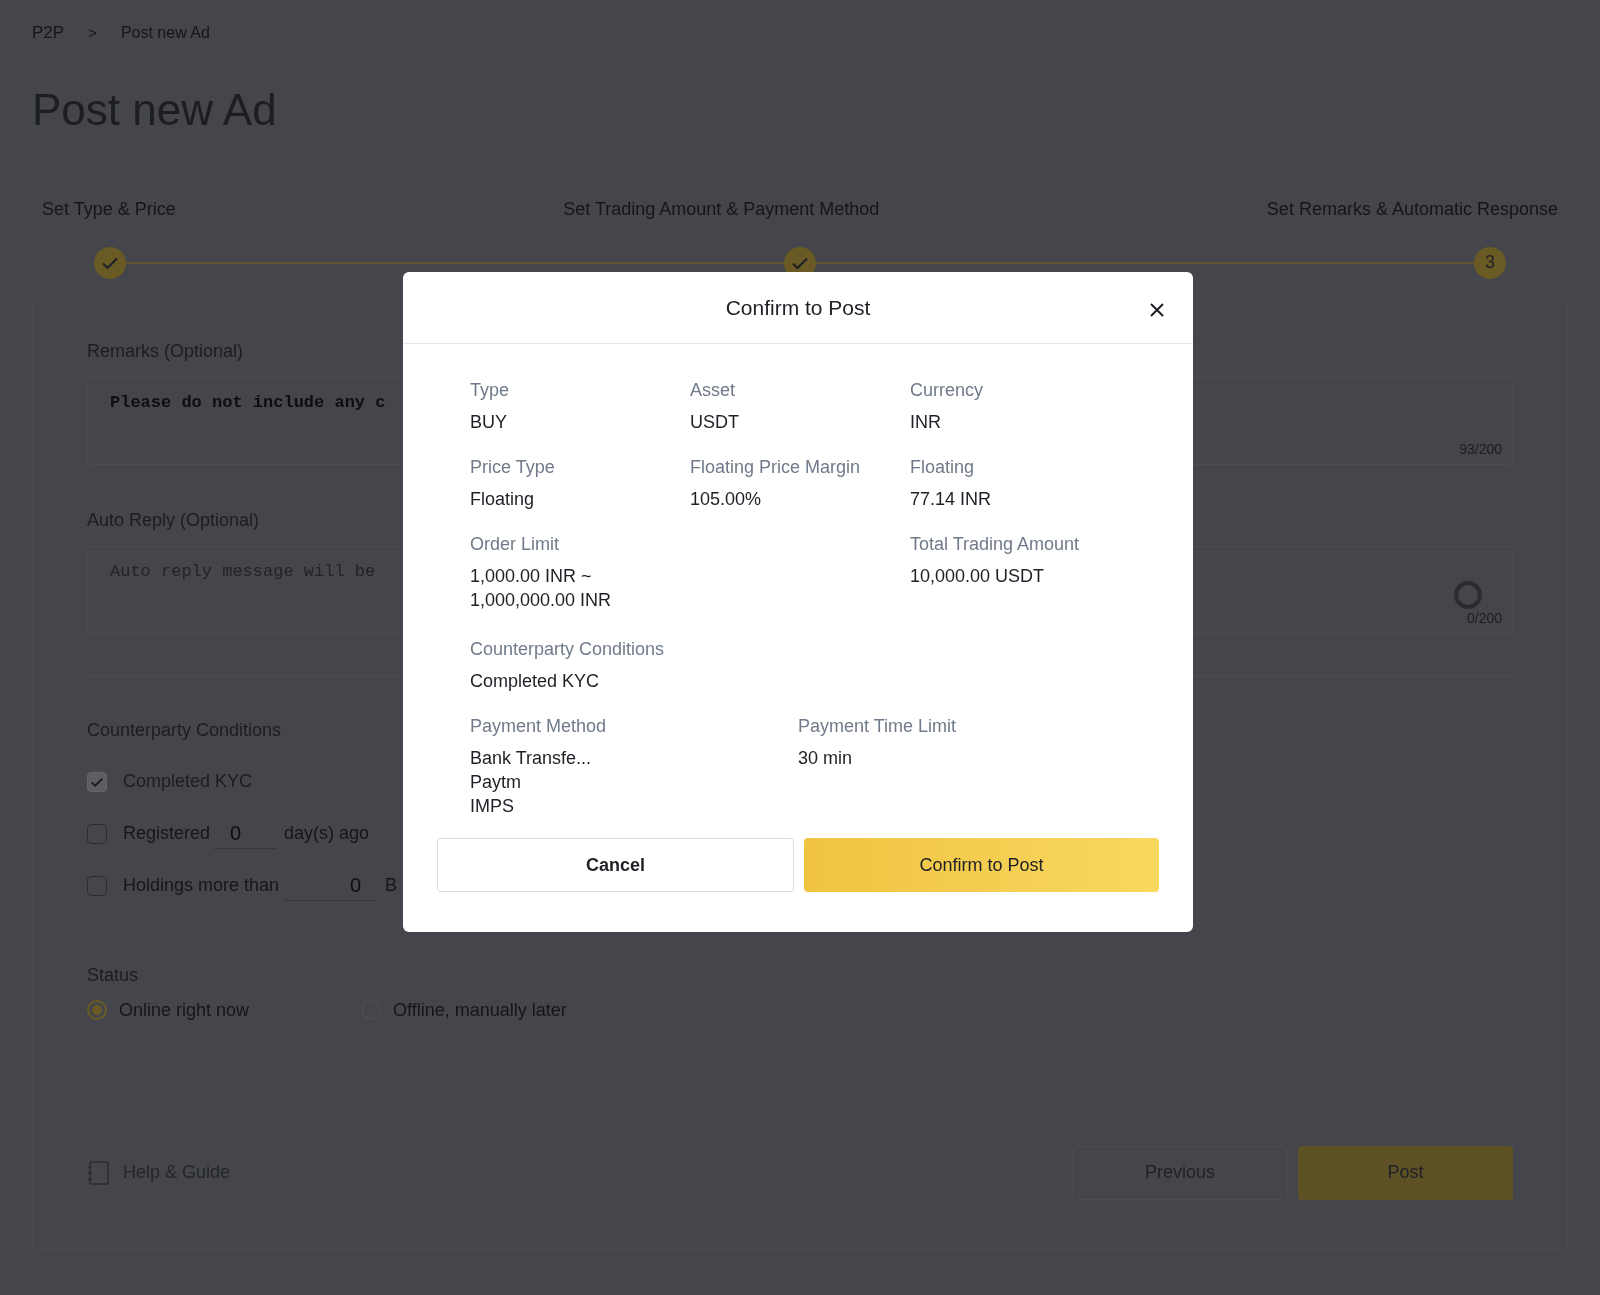 Image resolution: width=1600 pixels, height=1295 pixels. What do you see at coordinates (826, 758) in the screenshot?
I see `field-value: 30 min` at bounding box center [826, 758].